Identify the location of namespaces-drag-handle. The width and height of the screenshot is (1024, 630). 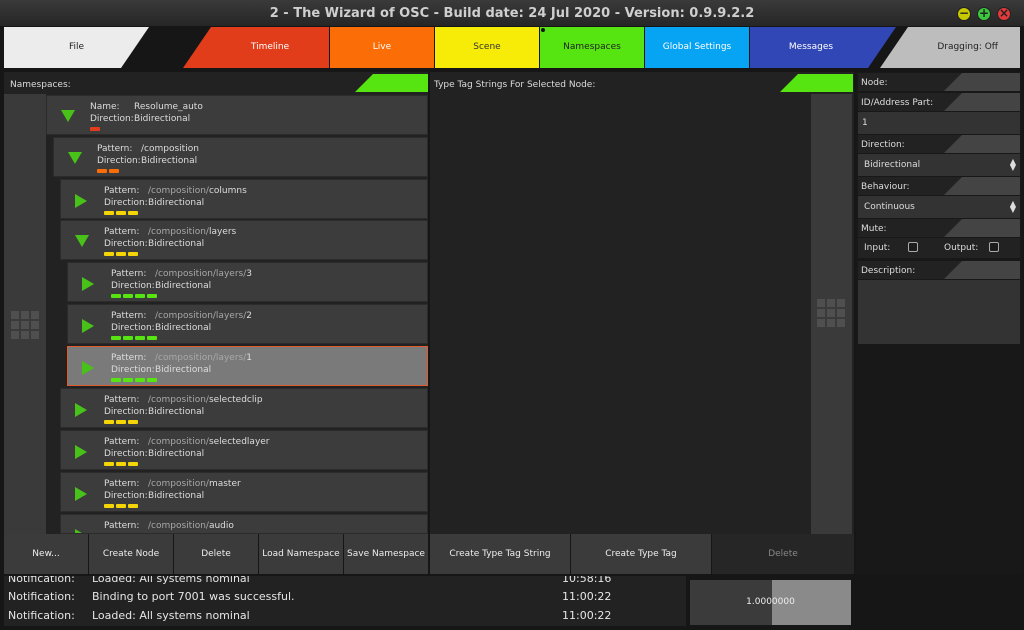
(25, 314).